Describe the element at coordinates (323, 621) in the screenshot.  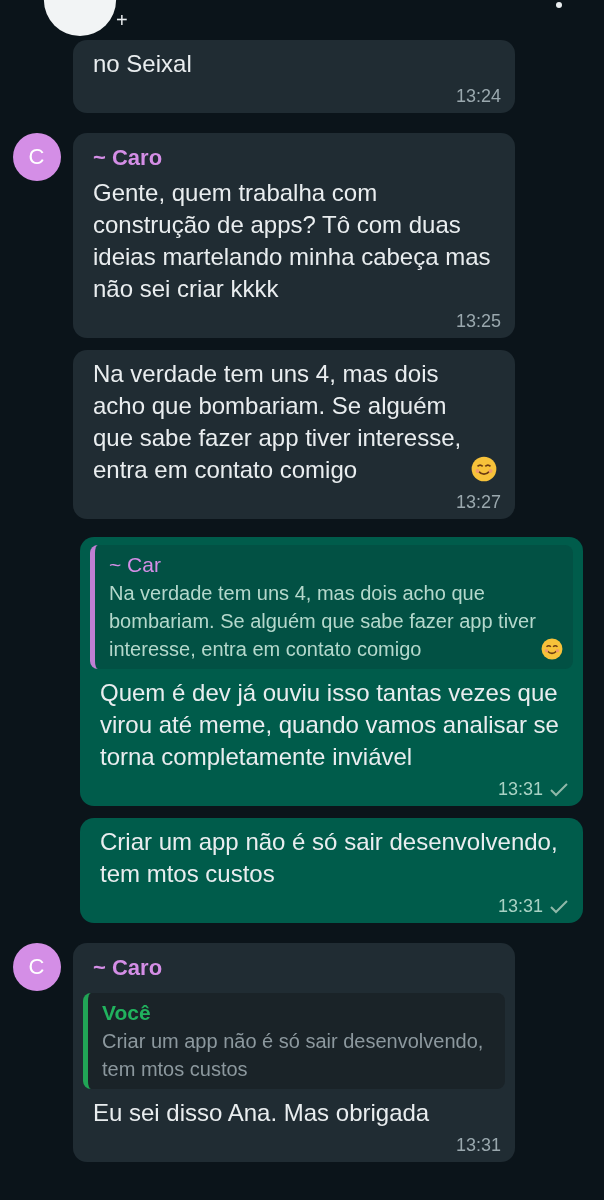
I see `quoted-text: Na verdade tem uns 4, mas dois acho que bombariam. Se alguém que sabe fazer app tiver interesse, entra em contato comigo` at that location.